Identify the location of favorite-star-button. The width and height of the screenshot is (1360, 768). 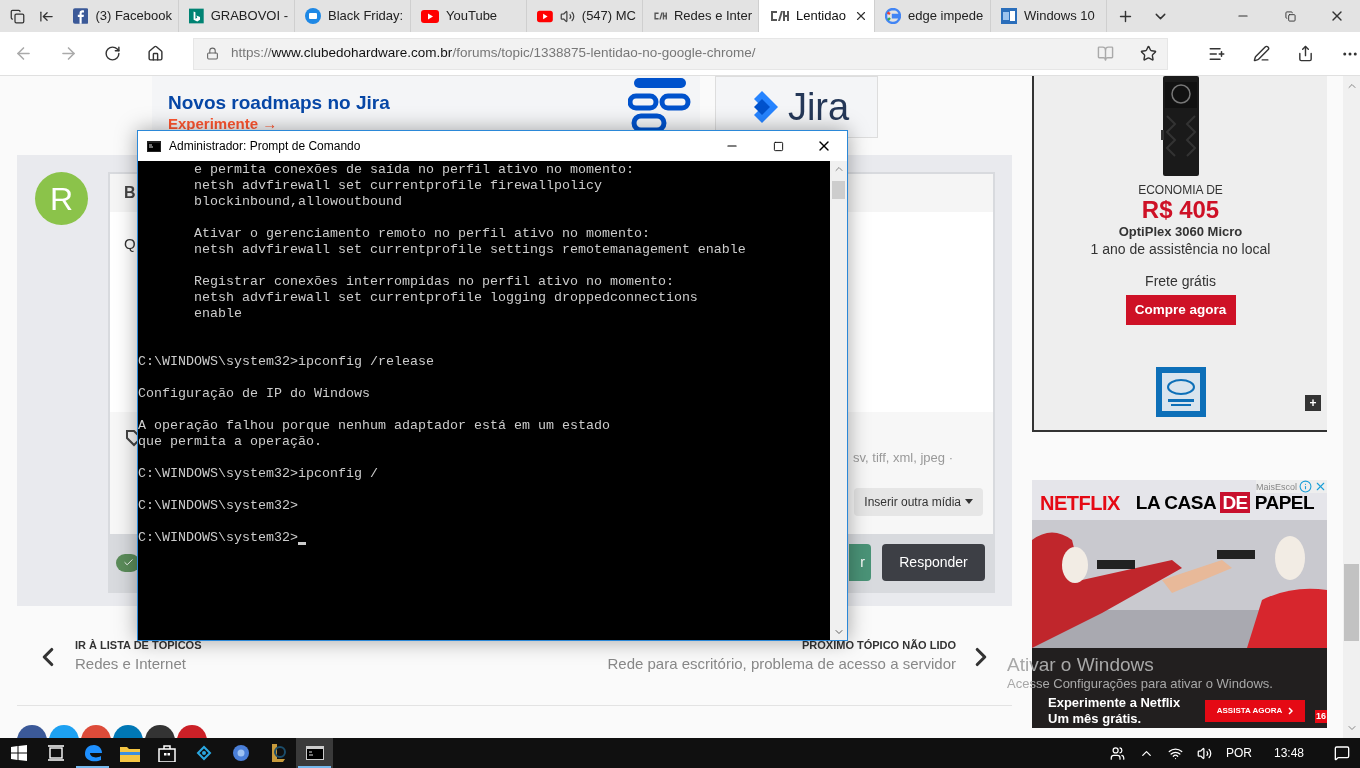
(1148, 53).